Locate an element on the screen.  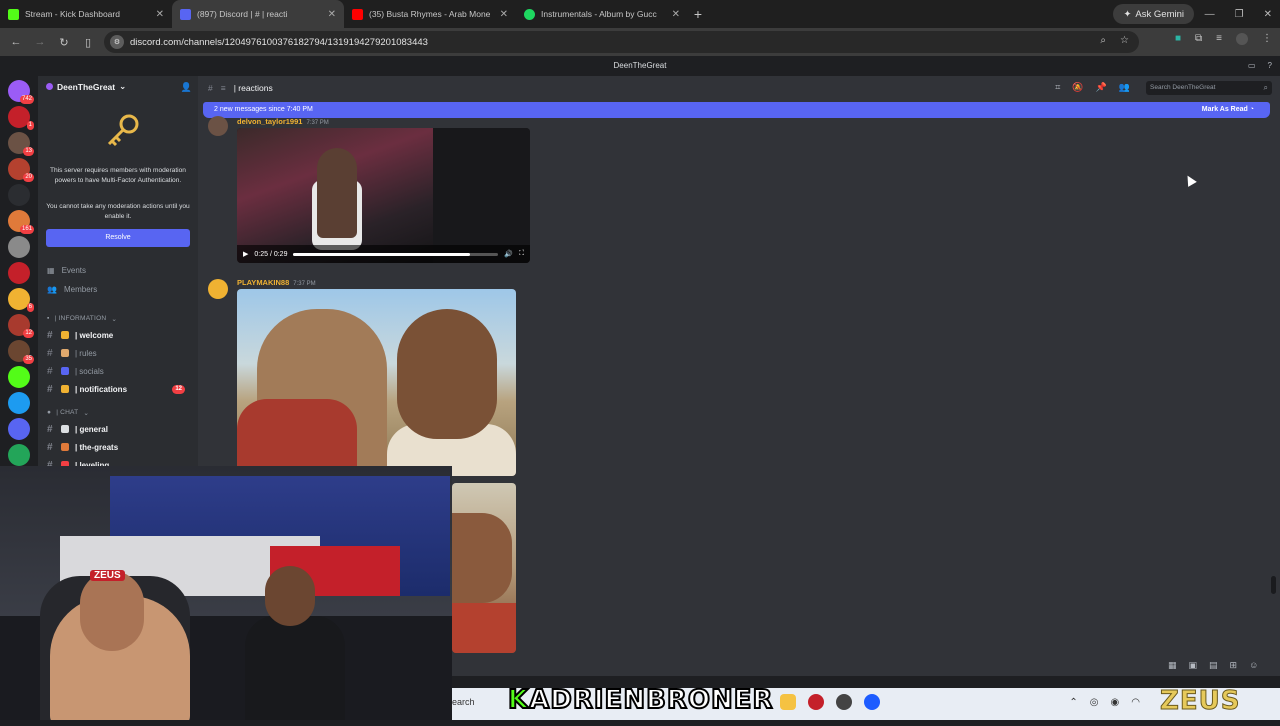
server-icon: 161 is located at coordinates (21, 222).